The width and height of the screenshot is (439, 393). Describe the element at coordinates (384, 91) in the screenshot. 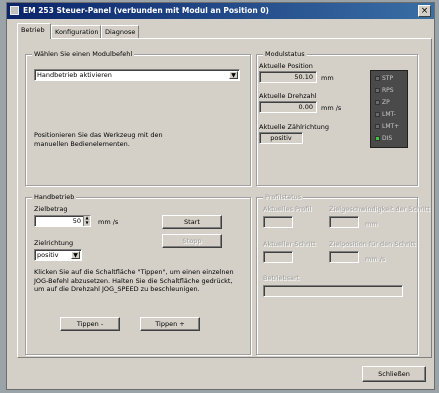

I see `led-rps: RPS` at that location.